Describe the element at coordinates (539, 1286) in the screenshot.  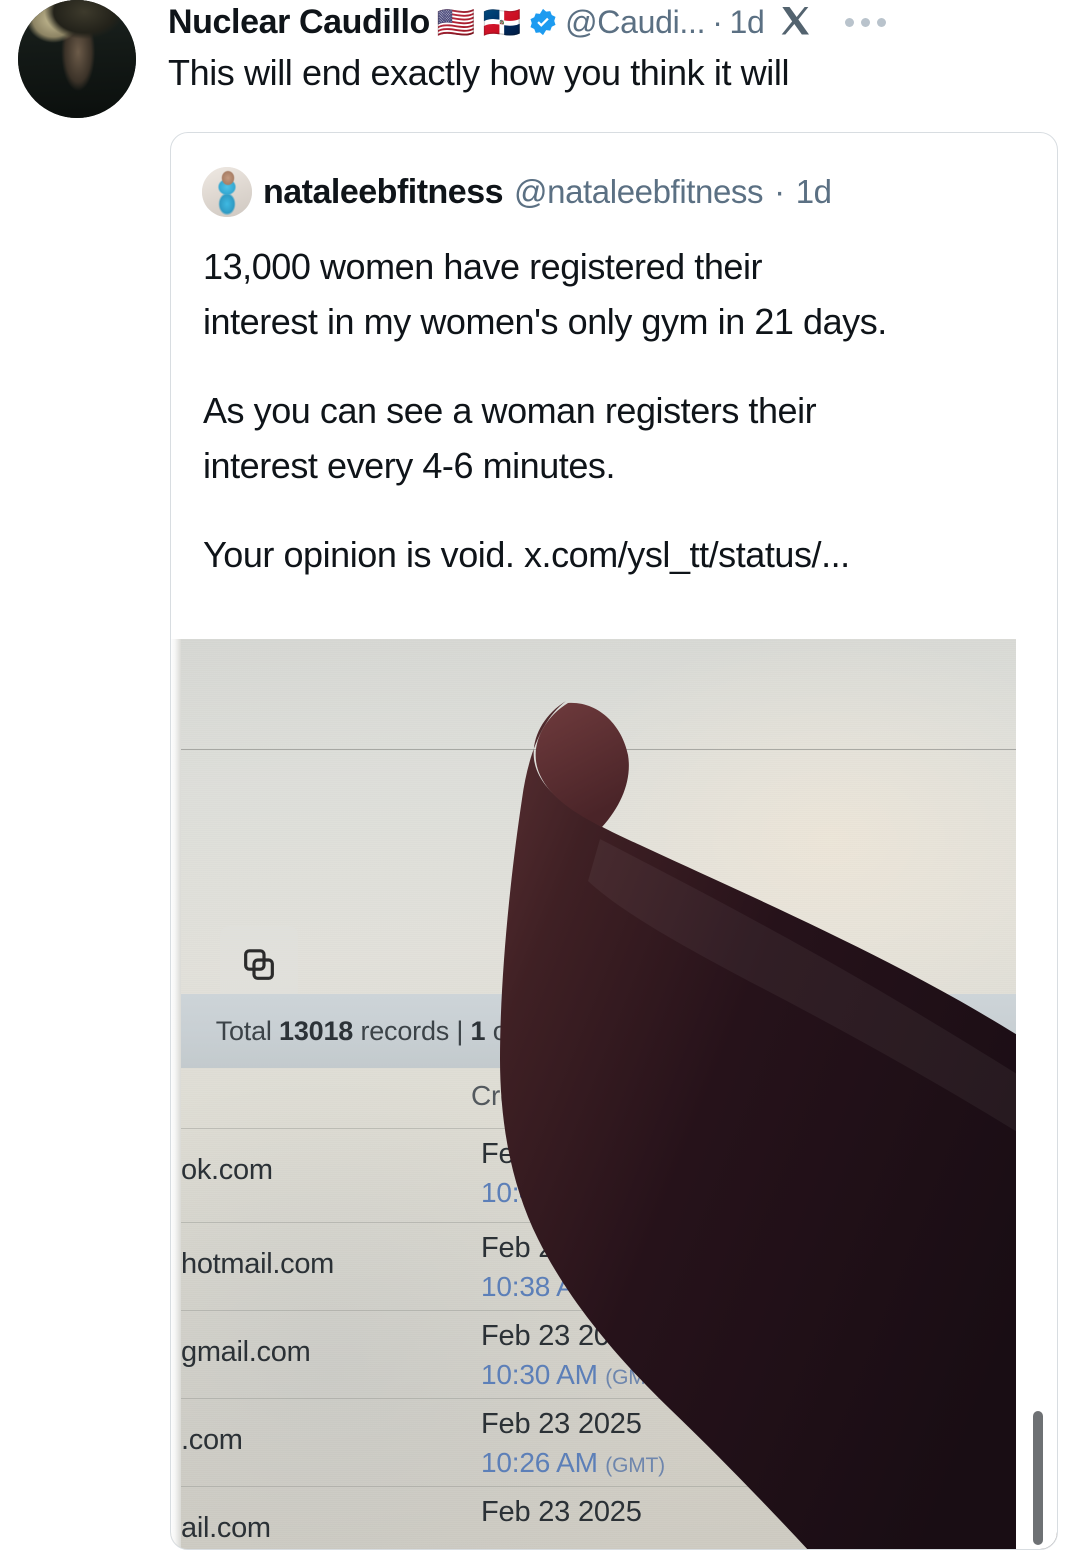
I see `cell-time-value: 10:38 AM` at that location.